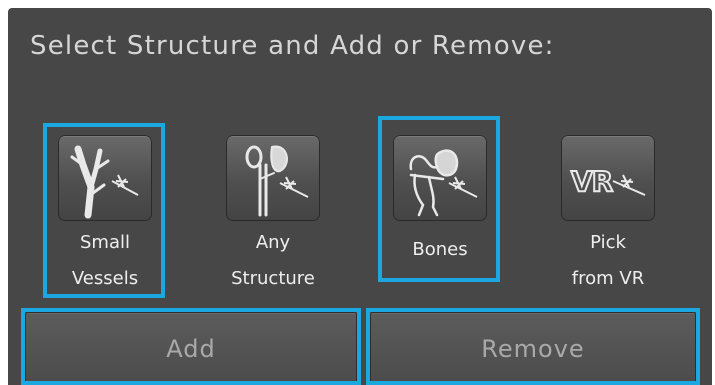 The width and height of the screenshot is (715, 385). I want to click on kidney-structure-icon, so click(277, 181).